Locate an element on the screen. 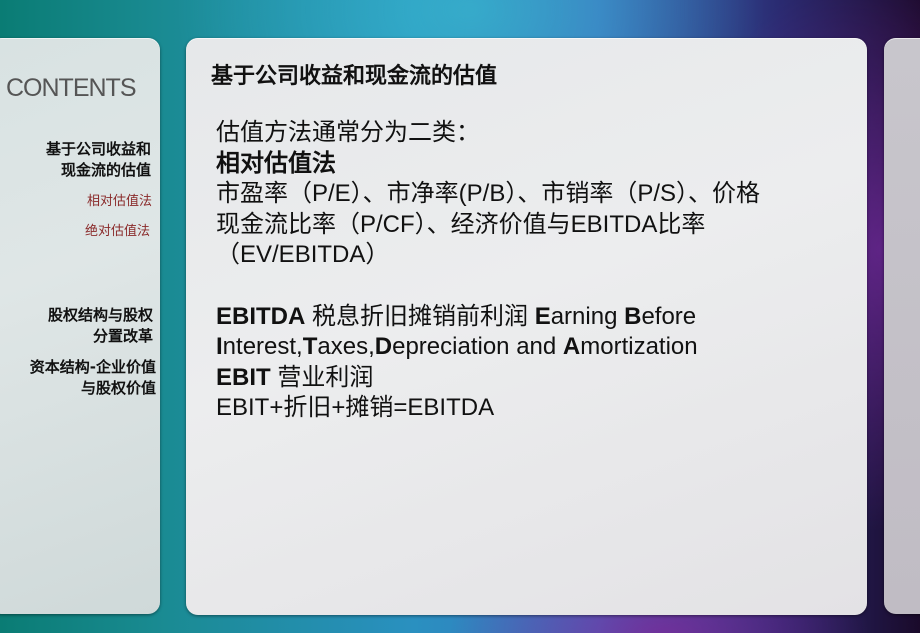 This screenshot has width=920, height=633. nav-item-line: 资本结构-企业价值 is located at coordinates (92, 367).